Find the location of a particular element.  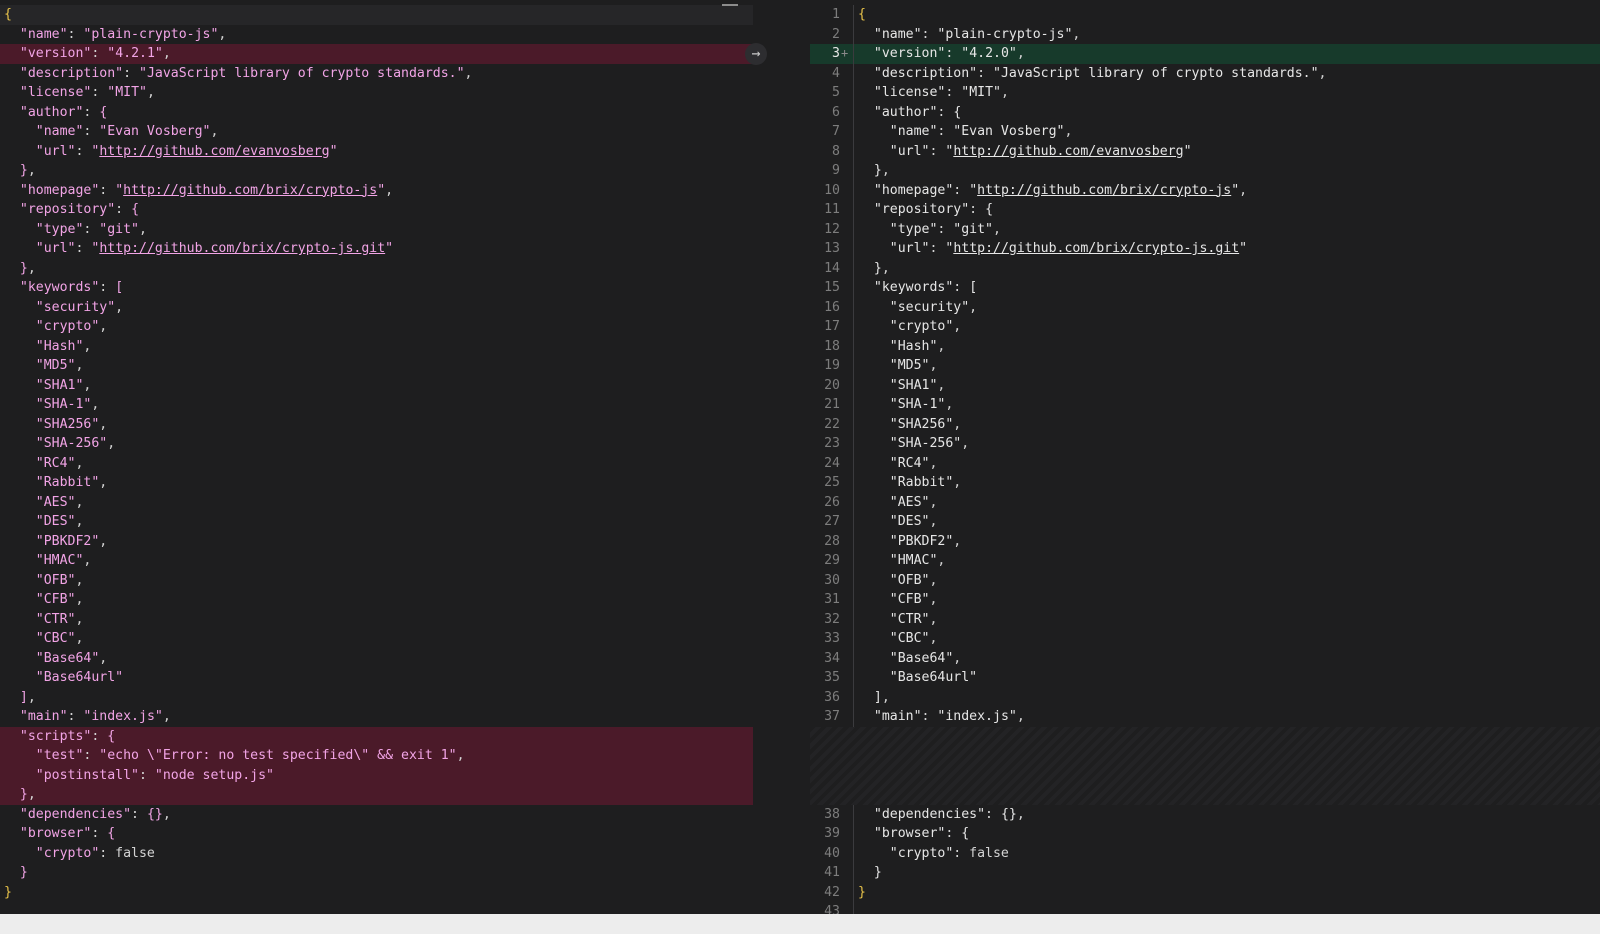

code-line: 2 "name": "plain-crypto-js", is located at coordinates (1205, 34).